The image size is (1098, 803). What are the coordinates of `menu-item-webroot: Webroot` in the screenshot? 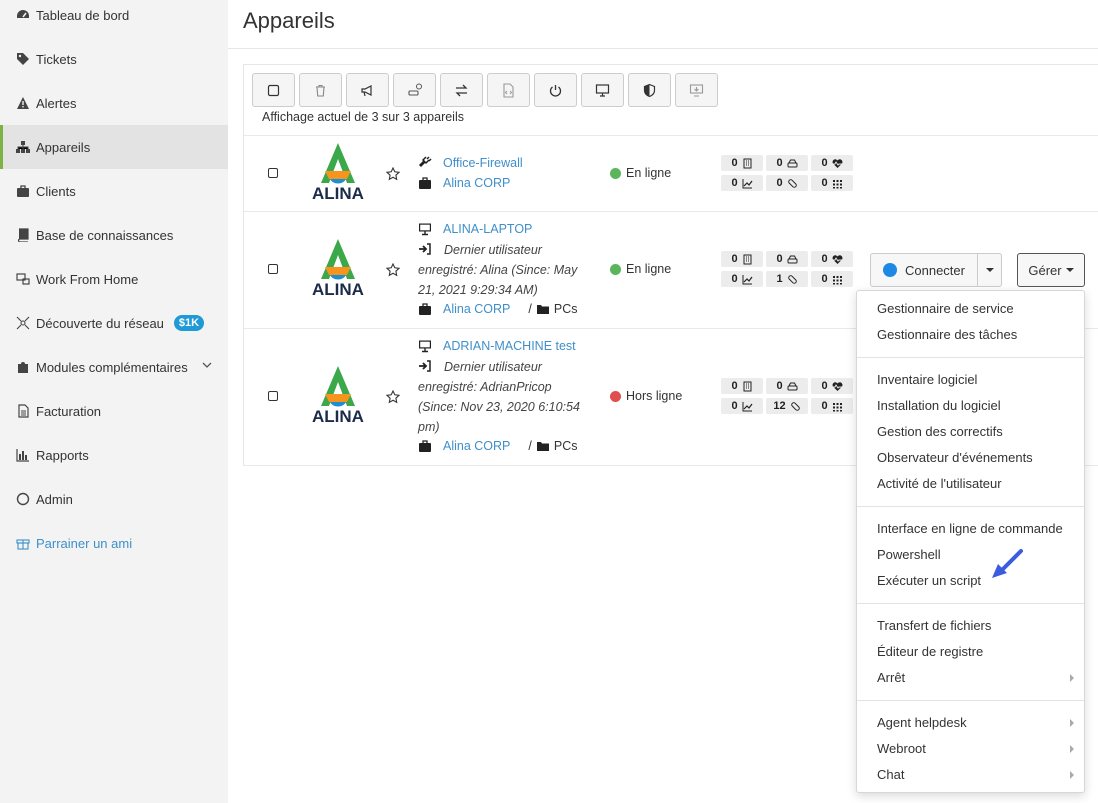 It's located at (901, 748).